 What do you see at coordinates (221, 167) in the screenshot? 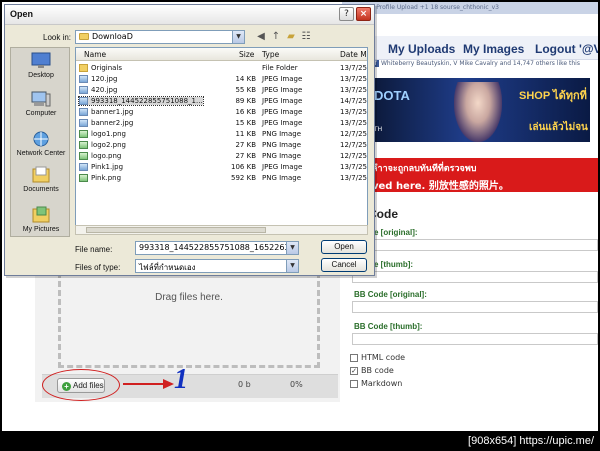
I see `file-row: Pink1.jpg 106 KB JPEG Image 13/7/255` at bounding box center [221, 167].